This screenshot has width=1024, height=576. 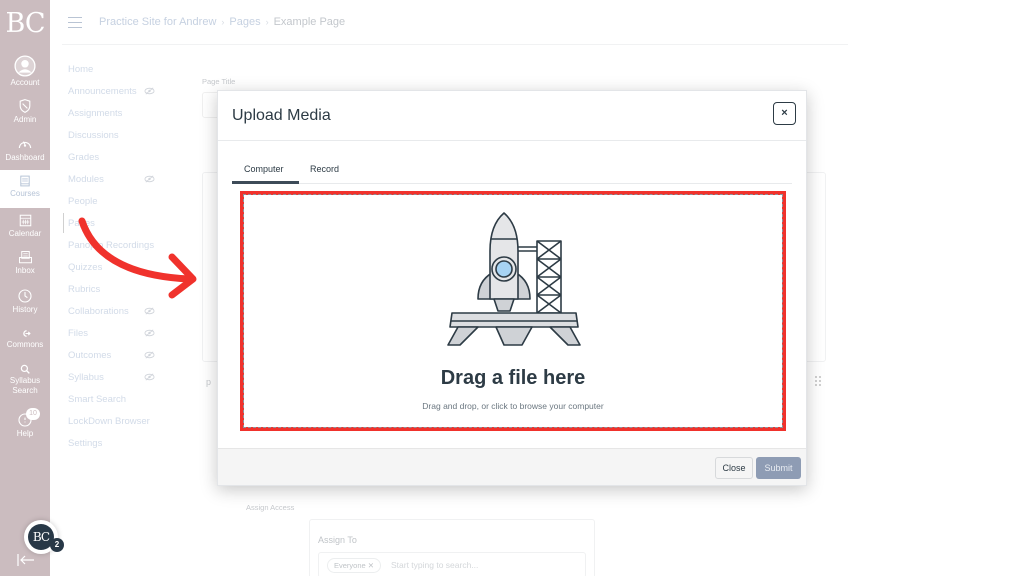 I want to click on global-nav-label: Inbox, so click(x=25, y=270).